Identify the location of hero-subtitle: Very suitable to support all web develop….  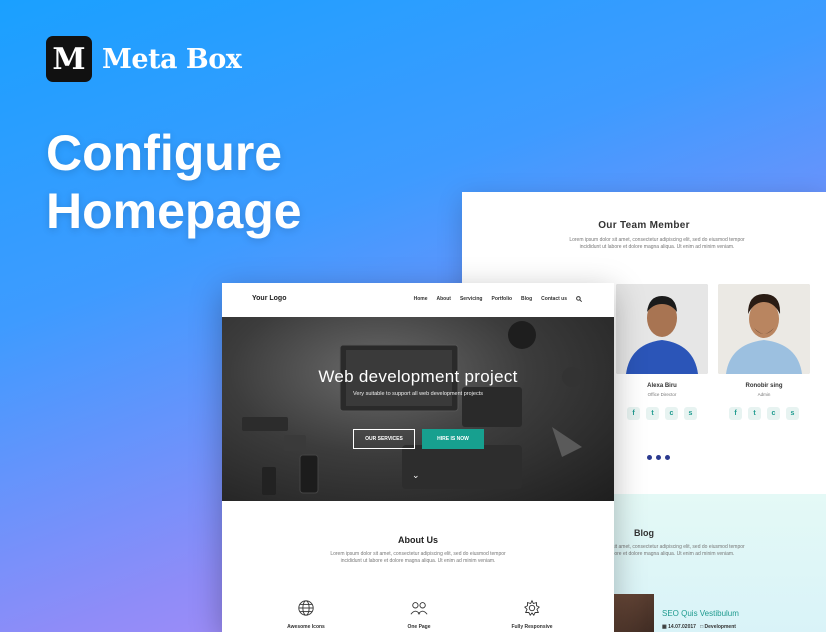
(418, 394).